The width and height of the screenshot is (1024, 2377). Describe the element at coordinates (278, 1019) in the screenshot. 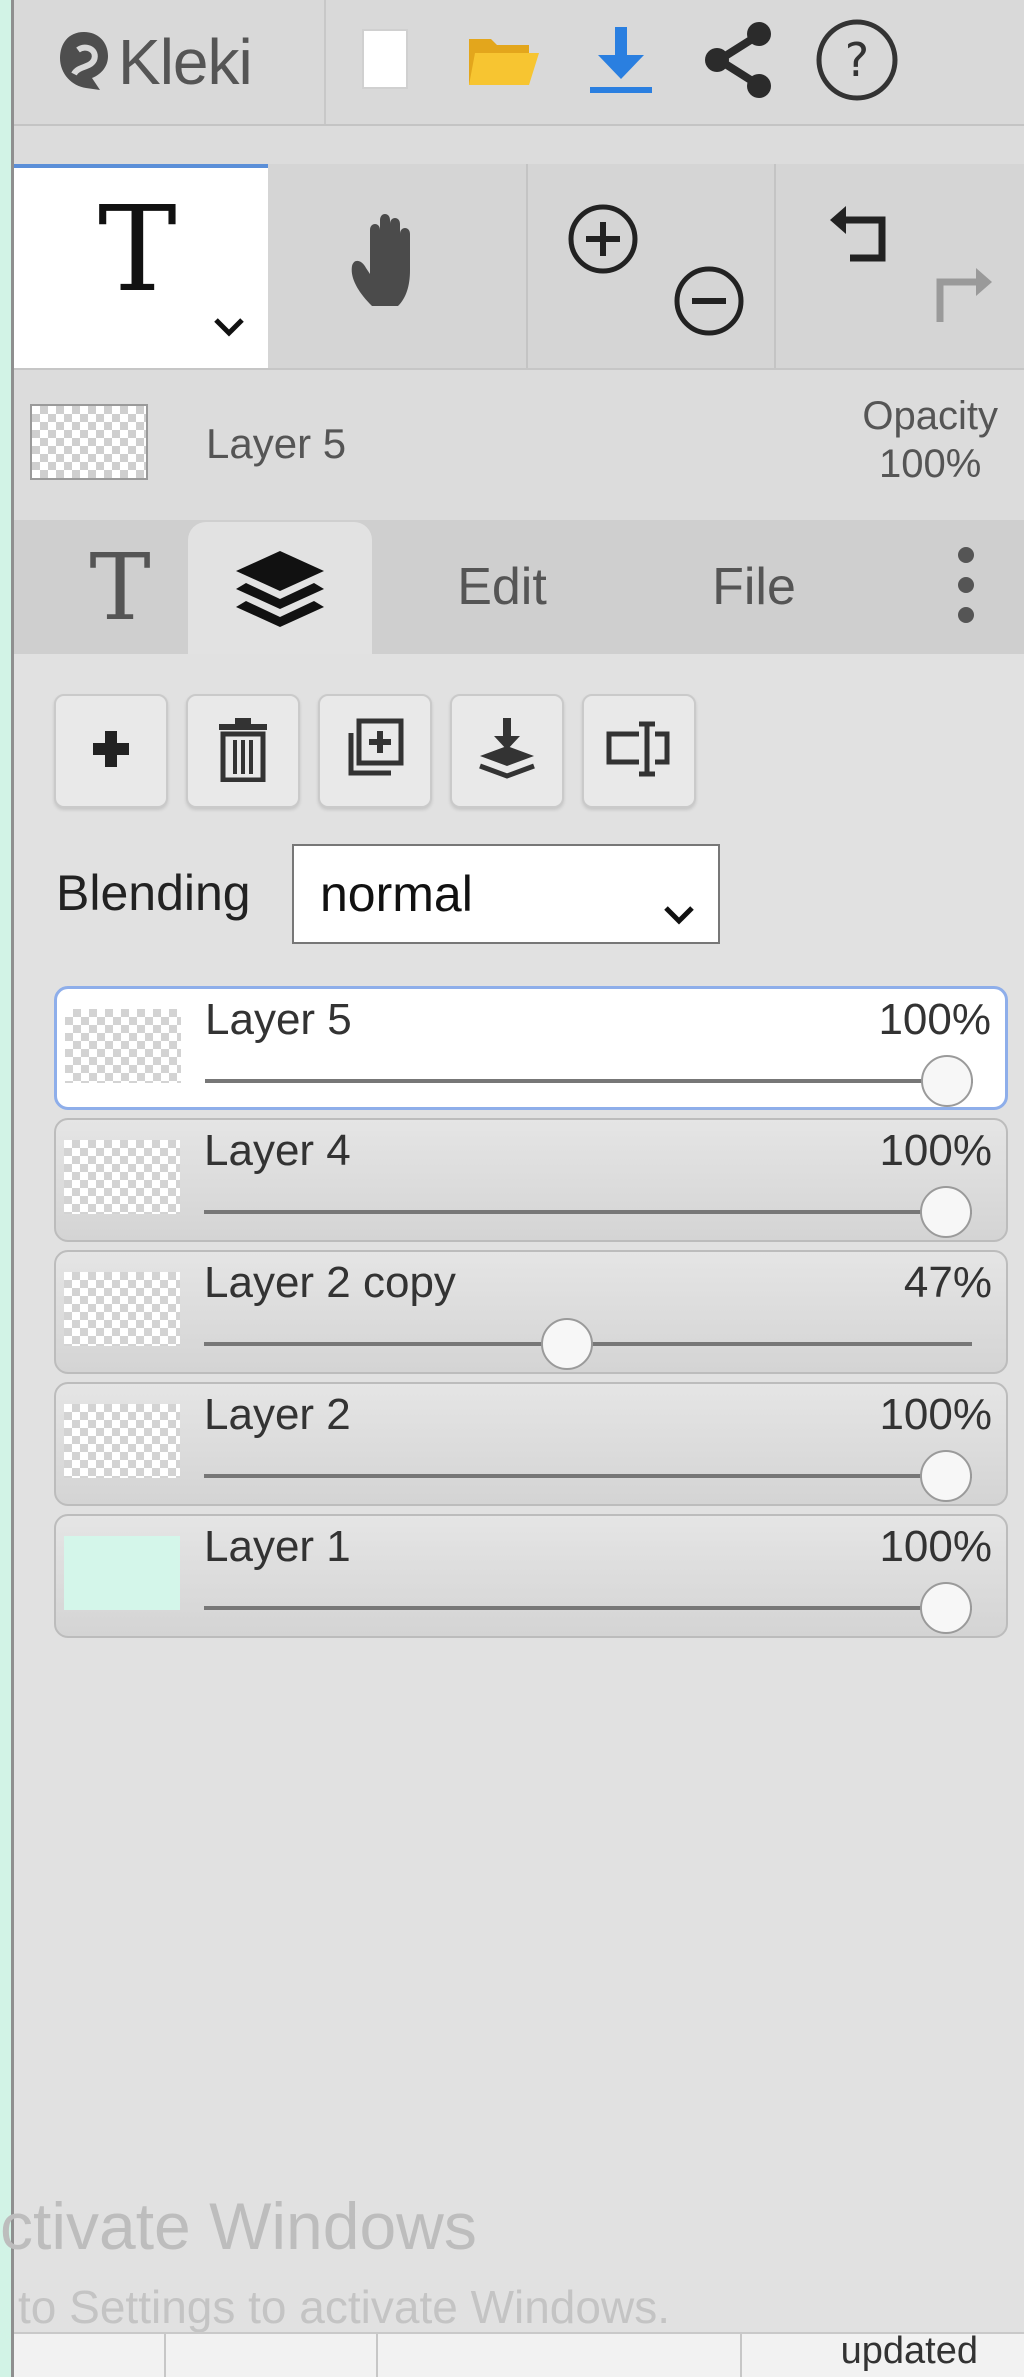

I see `layer-name: Layer 5` at that location.